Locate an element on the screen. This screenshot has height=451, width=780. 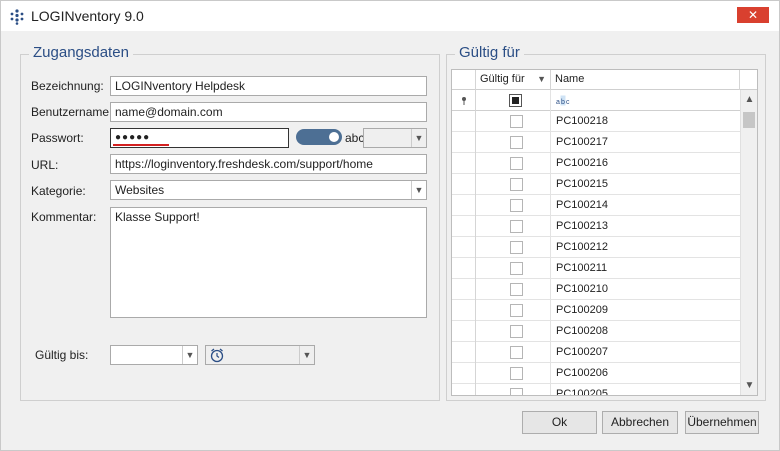
row-name: PC100209 is located at coordinates (582, 310).